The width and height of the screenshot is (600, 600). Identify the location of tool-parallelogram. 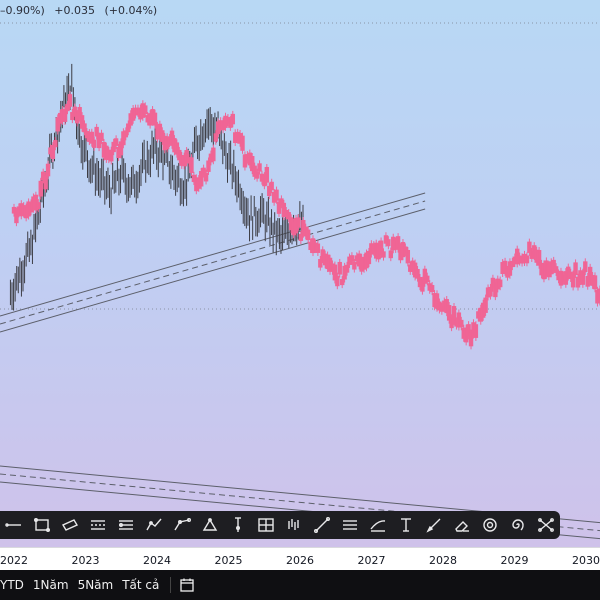
(70, 525).